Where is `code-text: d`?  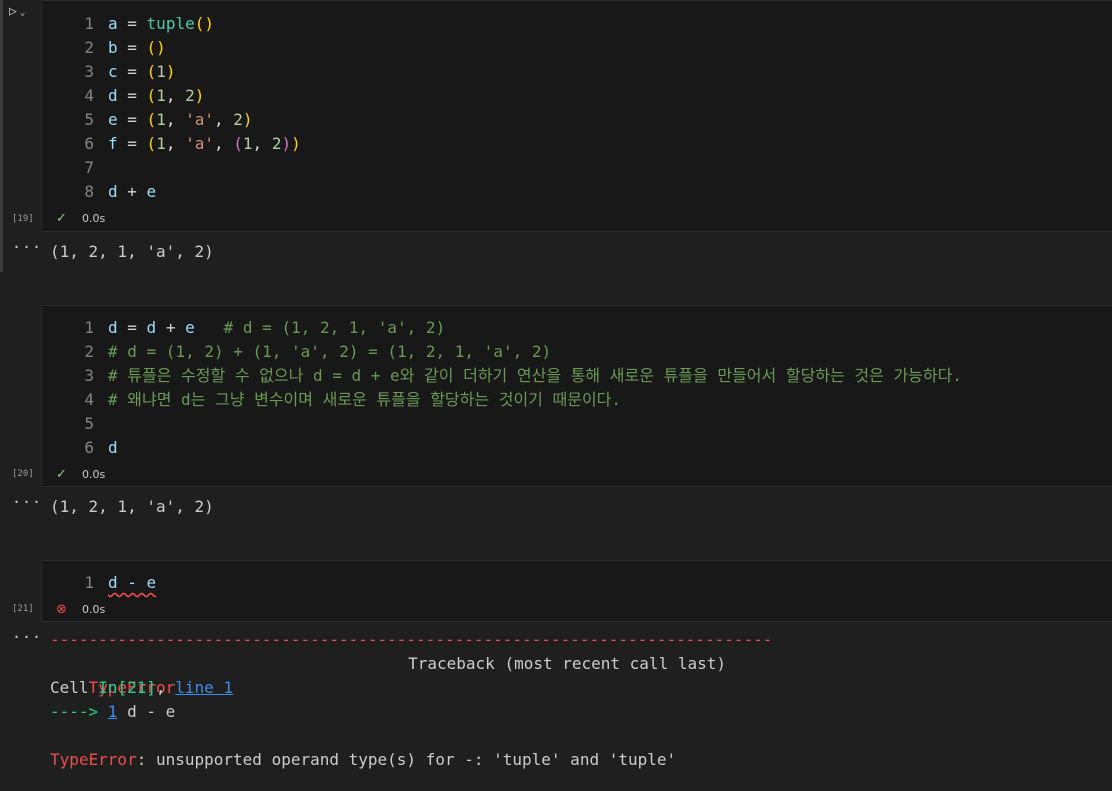 code-text: d is located at coordinates (113, 448).